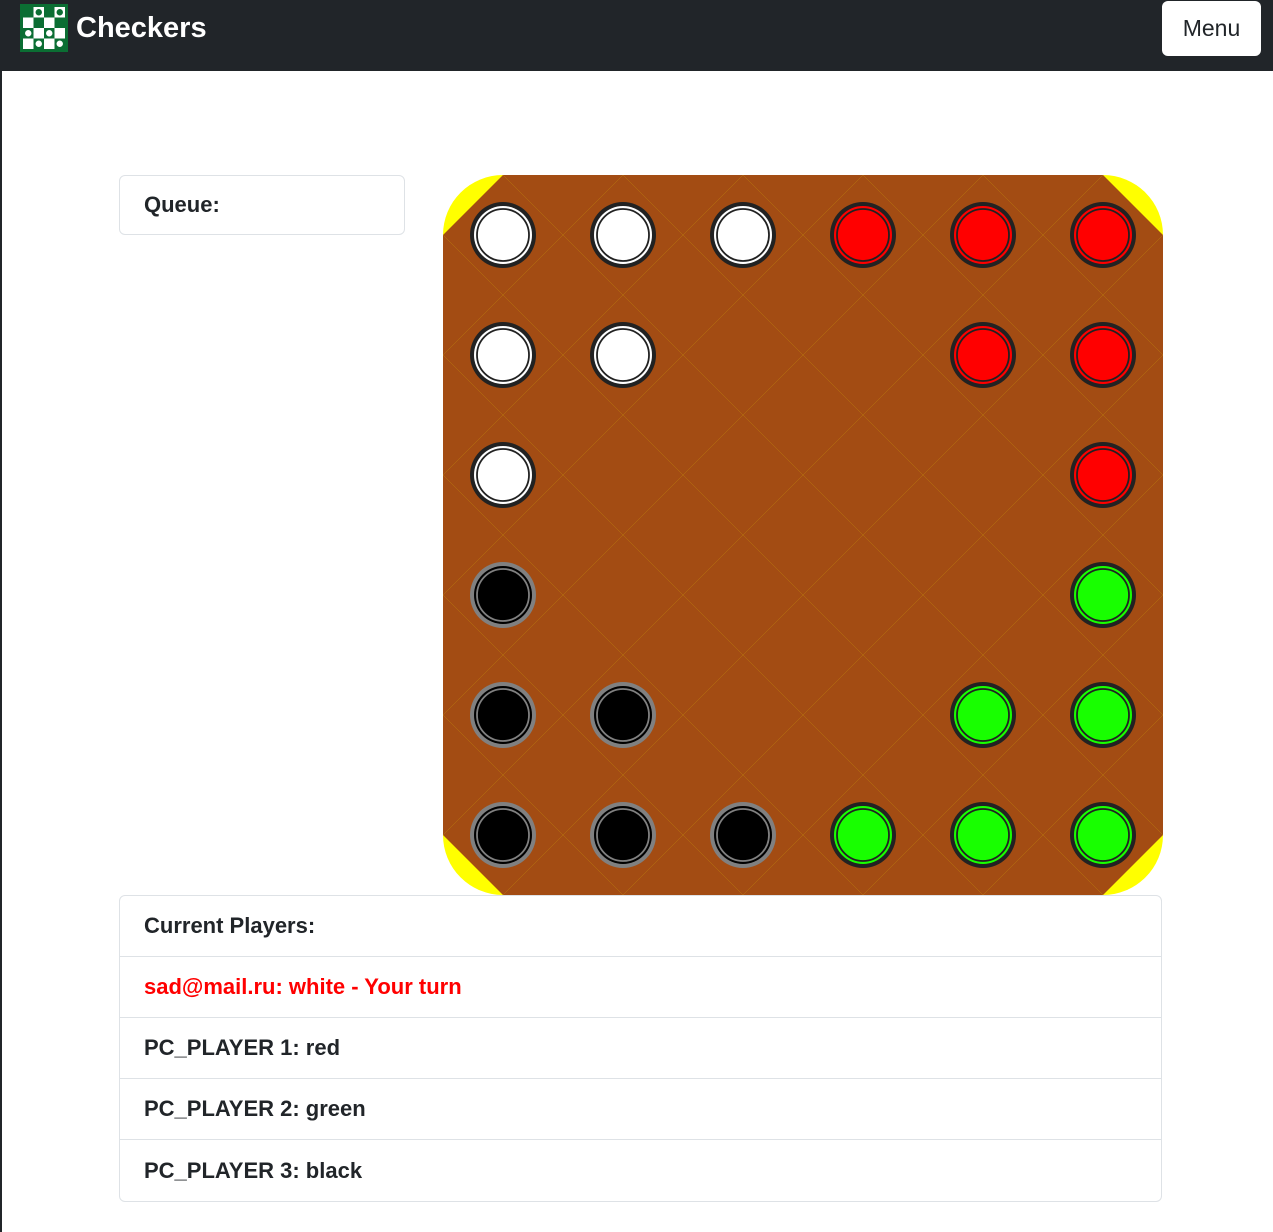 The image size is (1273, 1232). What do you see at coordinates (640, 1109) in the screenshot?
I see `player-entry: PC_PLAYER 2: green` at bounding box center [640, 1109].